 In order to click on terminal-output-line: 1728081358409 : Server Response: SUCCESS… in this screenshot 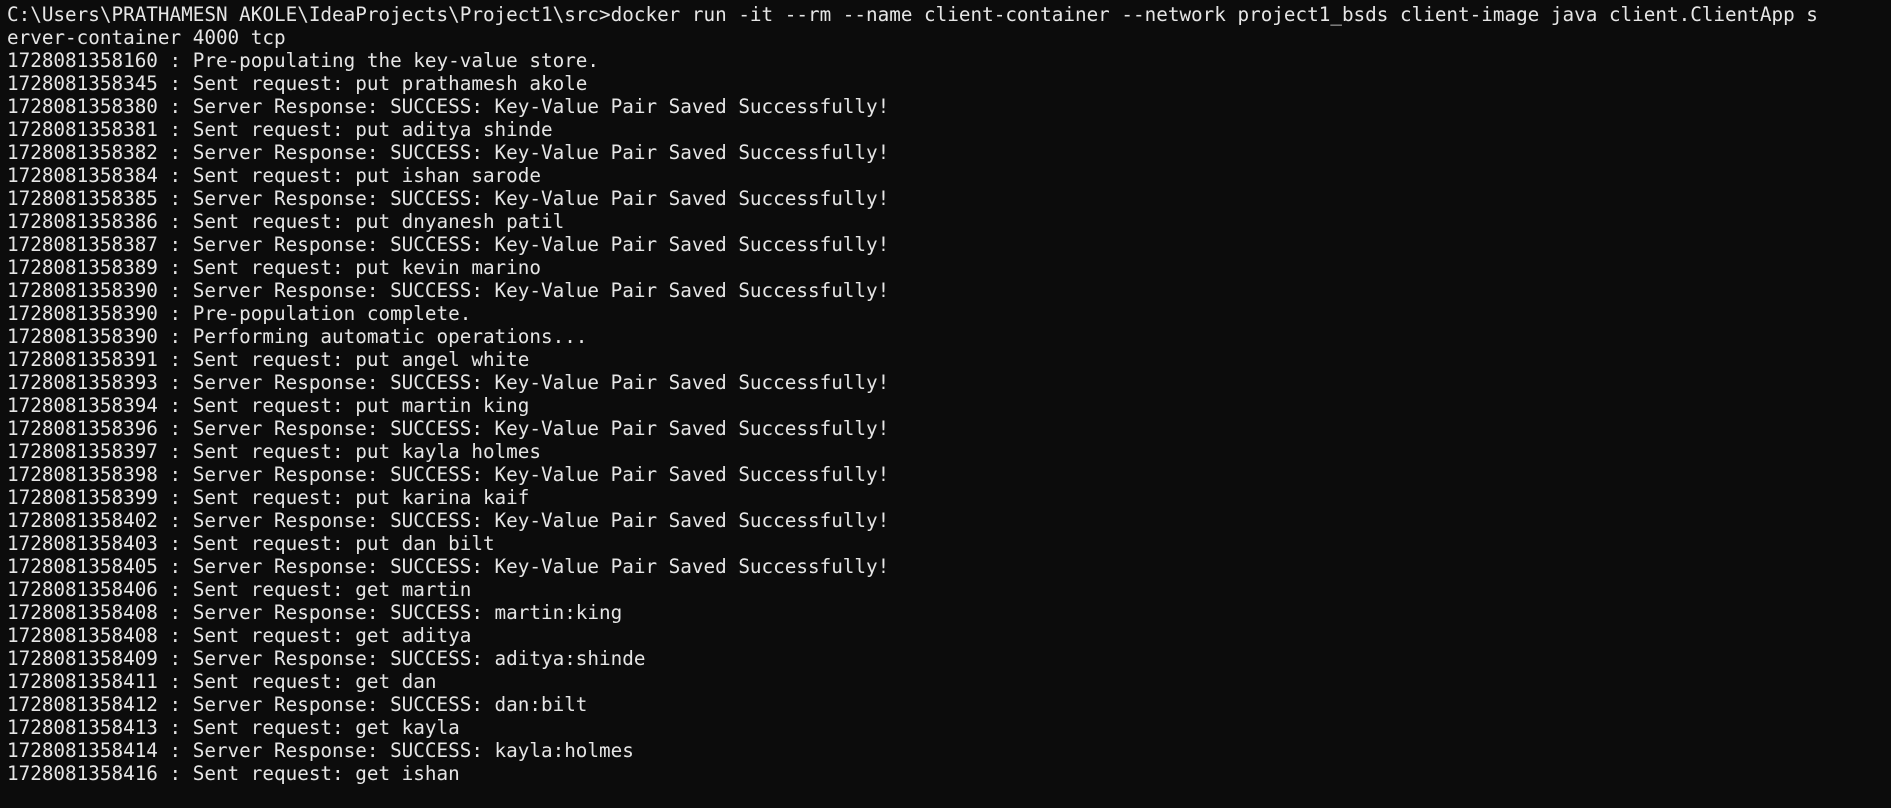, I will do `click(326, 658)`.